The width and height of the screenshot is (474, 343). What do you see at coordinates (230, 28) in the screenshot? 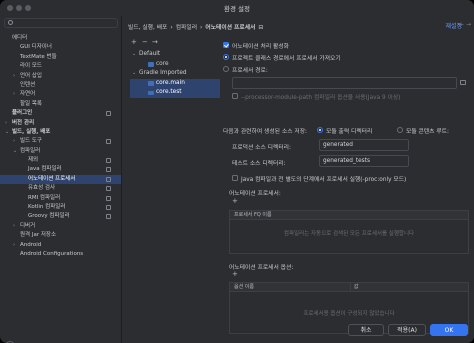
I see `breadcrumb-item: 어노테이션 프로세서` at bounding box center [230, 28].